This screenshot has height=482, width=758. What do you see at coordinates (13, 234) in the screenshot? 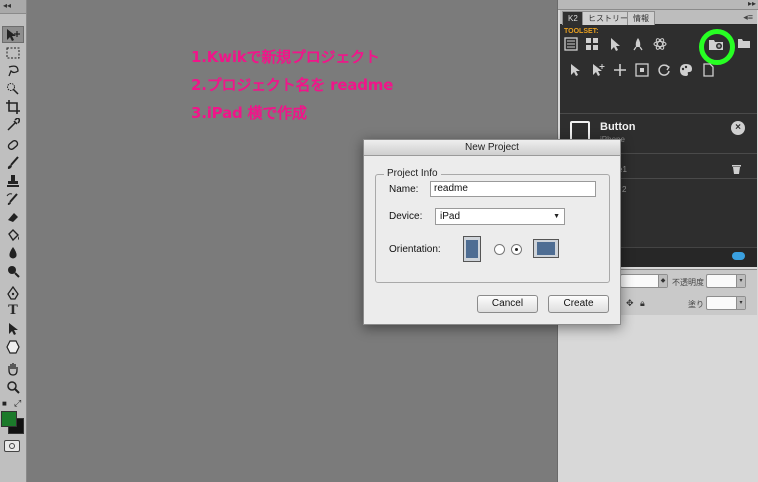
I see `paint-bucket-tool-icon` at bounding box center [13, 234].